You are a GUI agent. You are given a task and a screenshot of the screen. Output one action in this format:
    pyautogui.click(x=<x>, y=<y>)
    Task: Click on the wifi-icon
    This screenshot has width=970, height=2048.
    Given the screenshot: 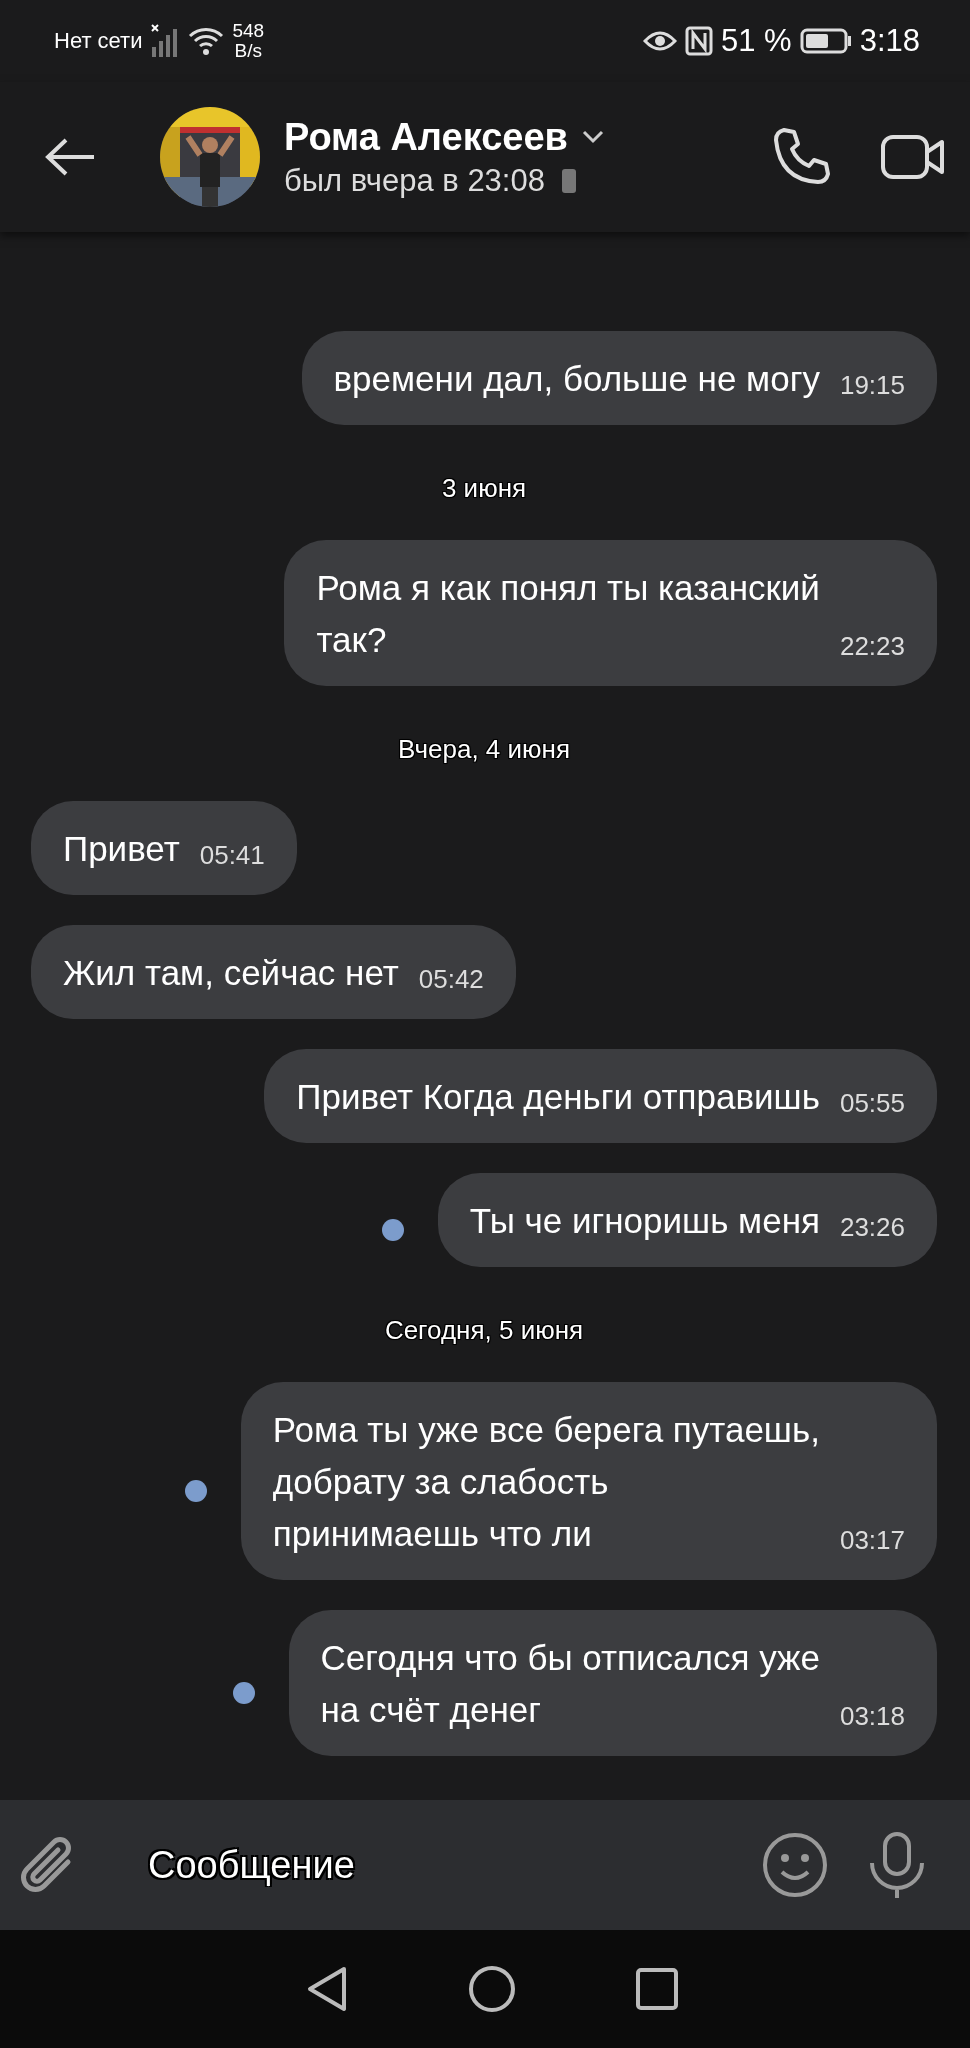 What is the action you would take?
    pyautogui.click(x=206, y=41)
    